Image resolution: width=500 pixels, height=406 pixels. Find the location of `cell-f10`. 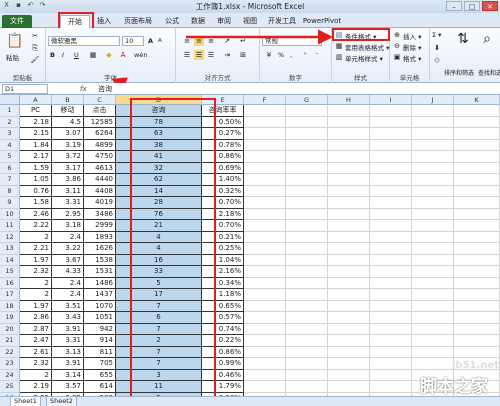

cell-f10 is located at coordinates (265, 214).